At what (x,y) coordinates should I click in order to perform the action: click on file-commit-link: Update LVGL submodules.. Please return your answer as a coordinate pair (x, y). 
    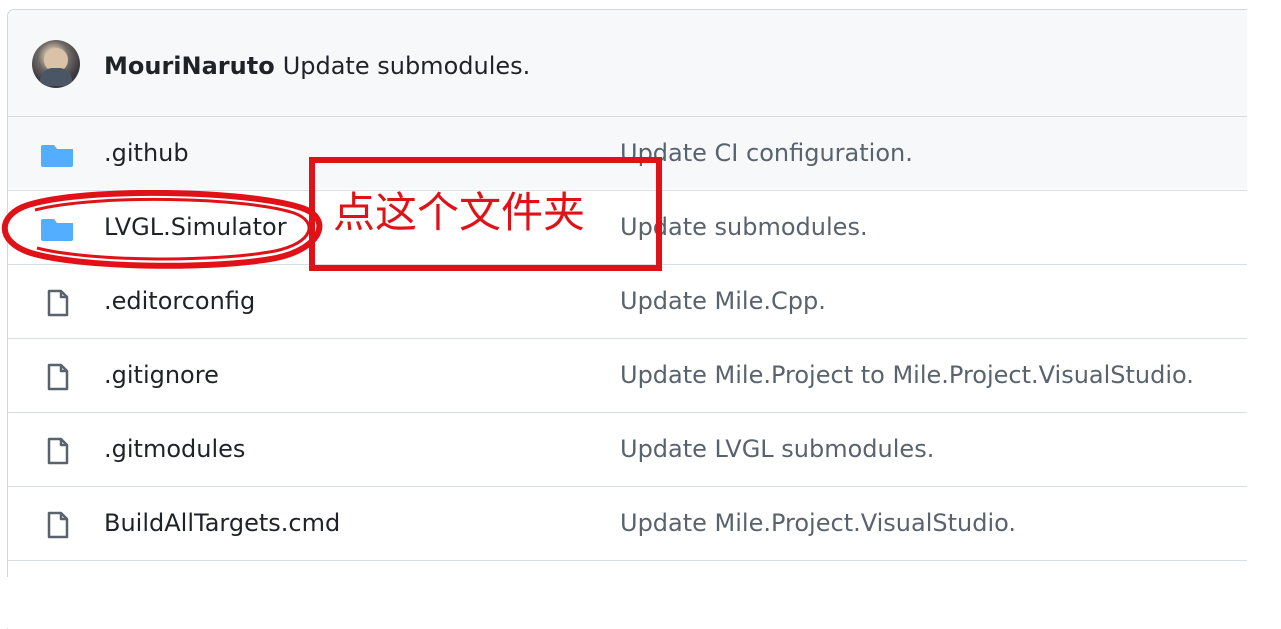
    Looking at the image, I should click on (777, 449).